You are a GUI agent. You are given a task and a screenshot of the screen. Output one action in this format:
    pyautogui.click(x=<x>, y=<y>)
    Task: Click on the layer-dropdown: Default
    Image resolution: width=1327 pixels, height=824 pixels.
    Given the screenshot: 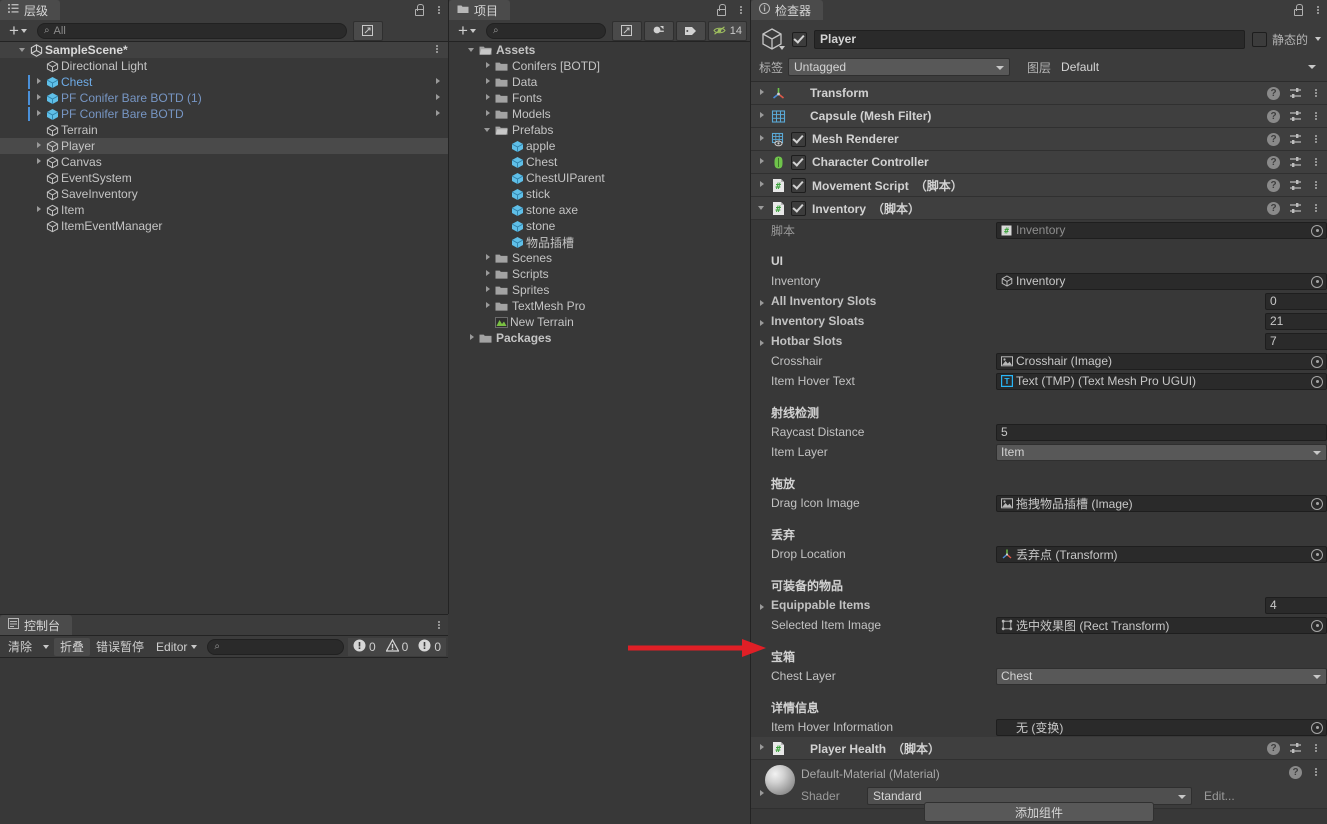 What is the action you would take?
    pyautogui.click(x=1188, y=67)
    